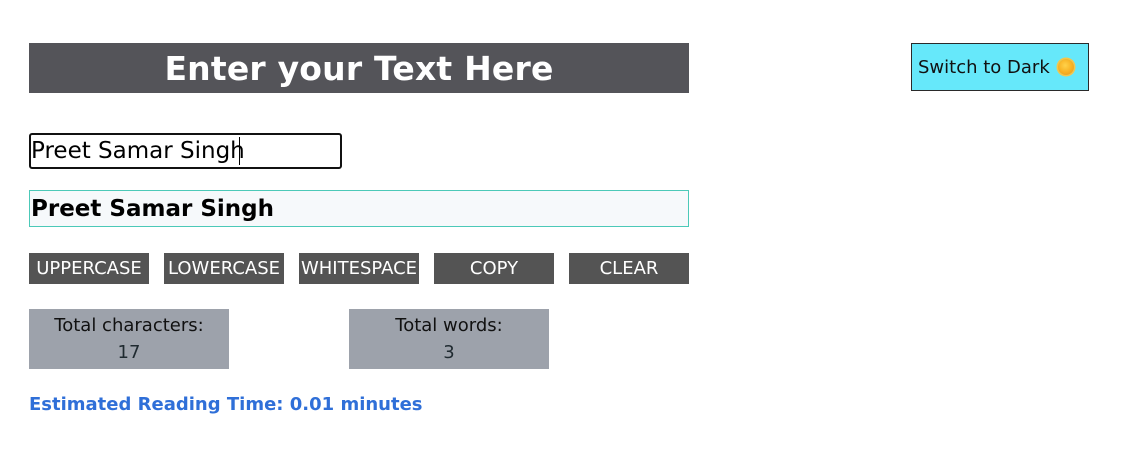  Describe the element at coordinates (224, 268) in the screenshot. I see `lowercase-button: LOWERCASE` at that location.